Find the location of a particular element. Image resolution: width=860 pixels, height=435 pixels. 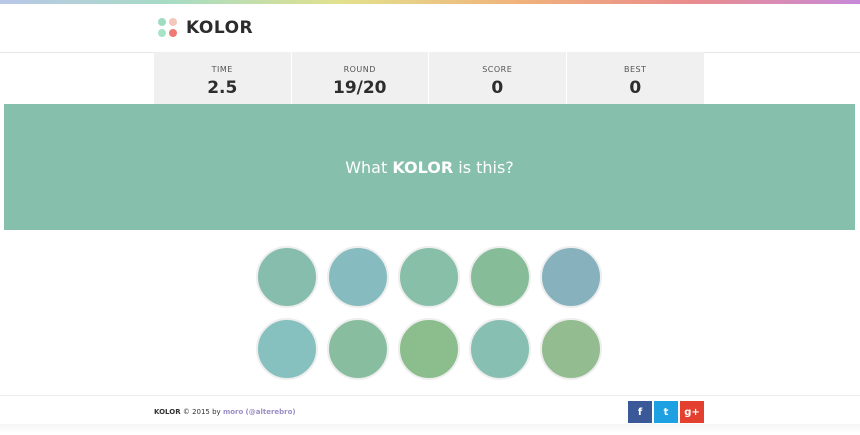

footer-shadow is located at coordinates (430, 429).